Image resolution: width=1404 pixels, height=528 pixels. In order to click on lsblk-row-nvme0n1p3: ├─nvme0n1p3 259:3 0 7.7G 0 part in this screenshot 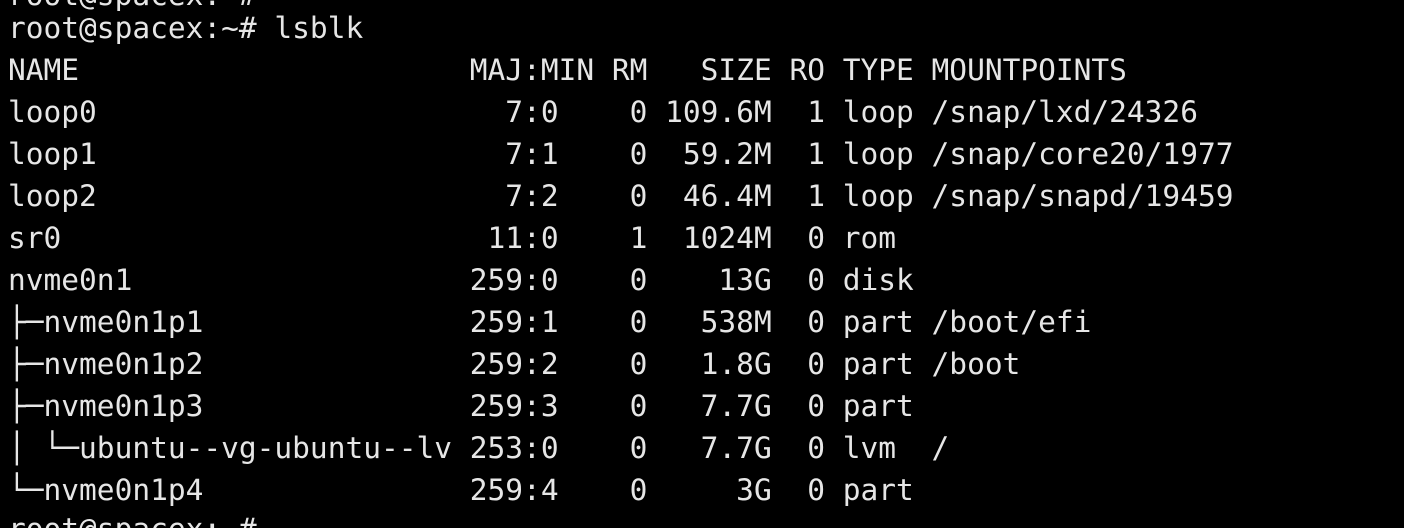, I will do `click(461, 406)`.